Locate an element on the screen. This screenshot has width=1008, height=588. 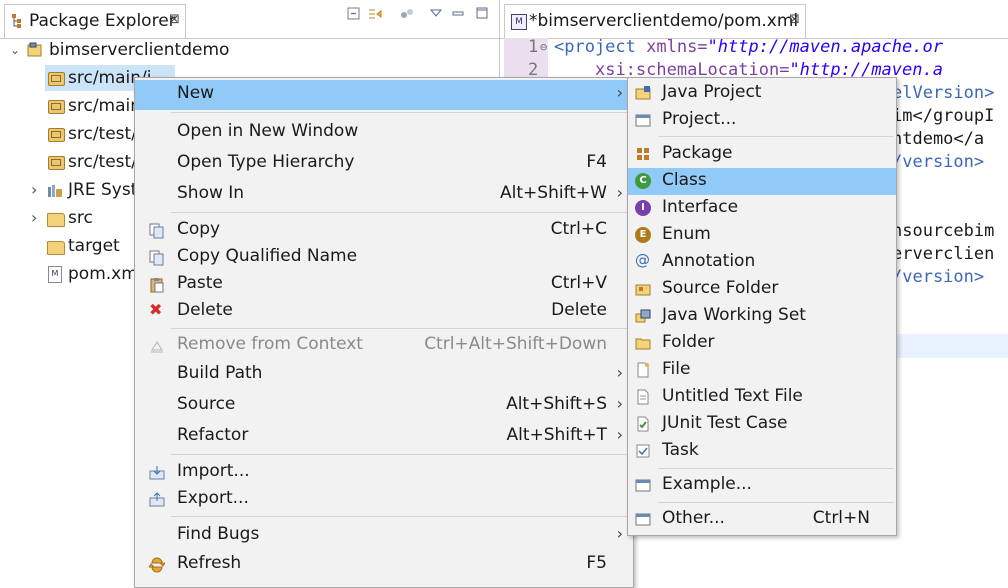
link-with-editor-icon is located at coordinates (376, 15).